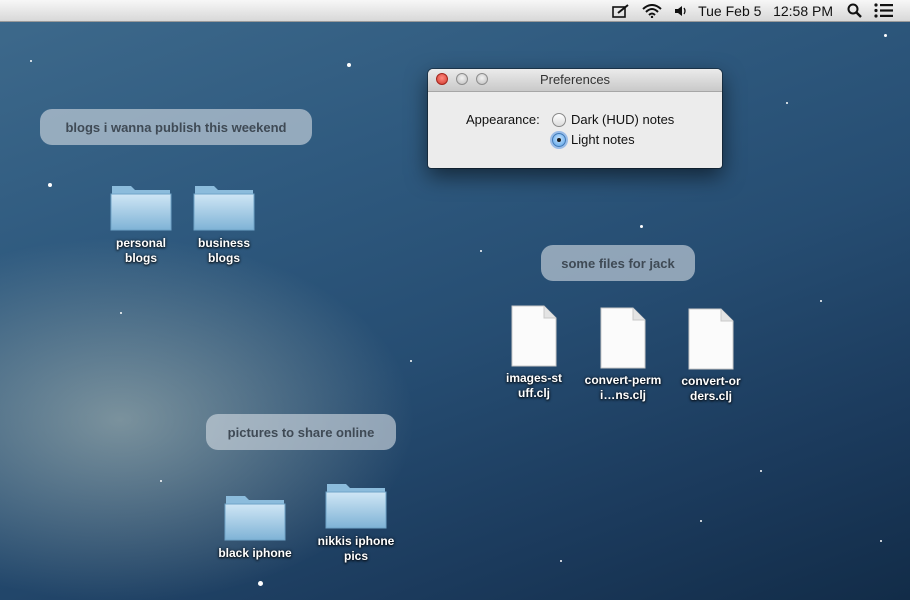 This screenshot has height=600, width=910. What do you see at coordinates (652, 10) in the screenshot?
I see `wifi-icon` at bounding box center [652, 10].